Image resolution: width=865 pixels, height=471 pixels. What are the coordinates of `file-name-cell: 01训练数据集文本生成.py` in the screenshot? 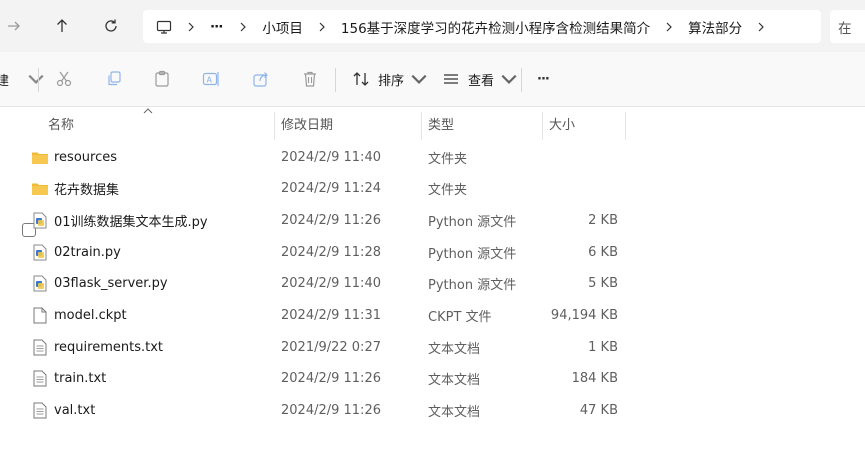 It's located at (119, 220).